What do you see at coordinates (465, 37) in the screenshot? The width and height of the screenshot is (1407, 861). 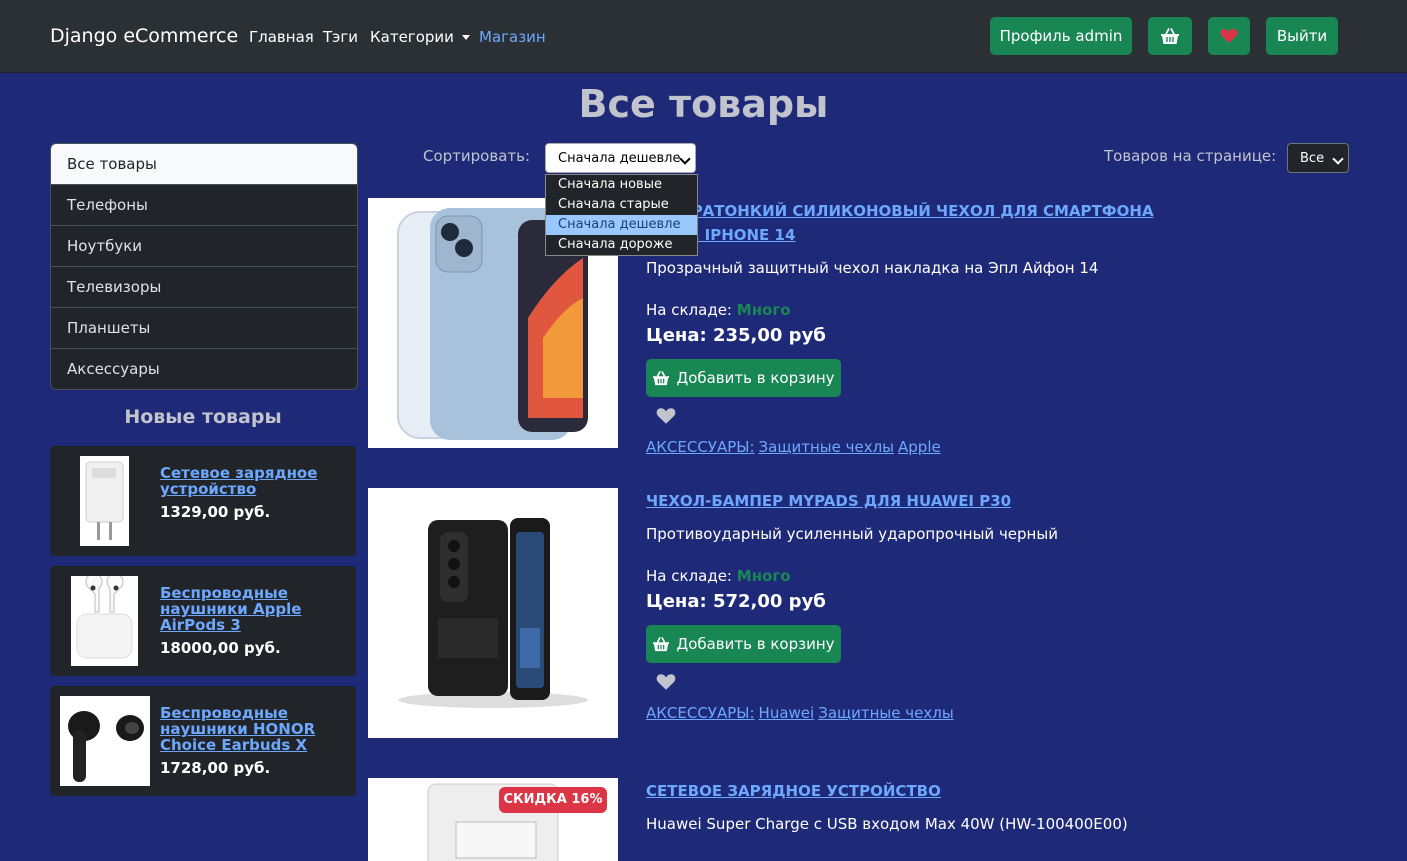 I see `caret-down-icon` at bounding box center [465, 37].